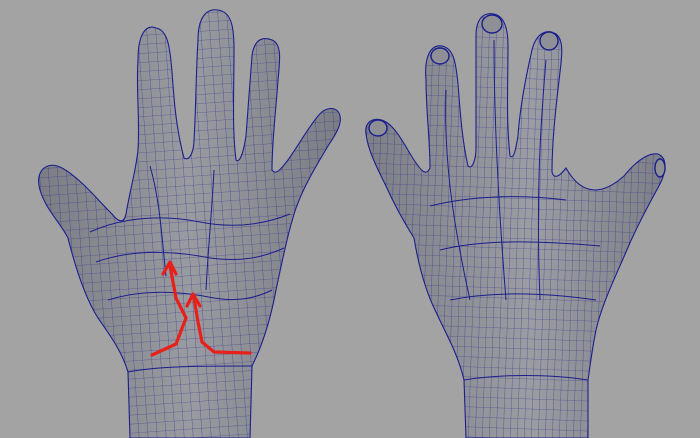  I want to click on fingertip-hole-index, so click(378, 128).